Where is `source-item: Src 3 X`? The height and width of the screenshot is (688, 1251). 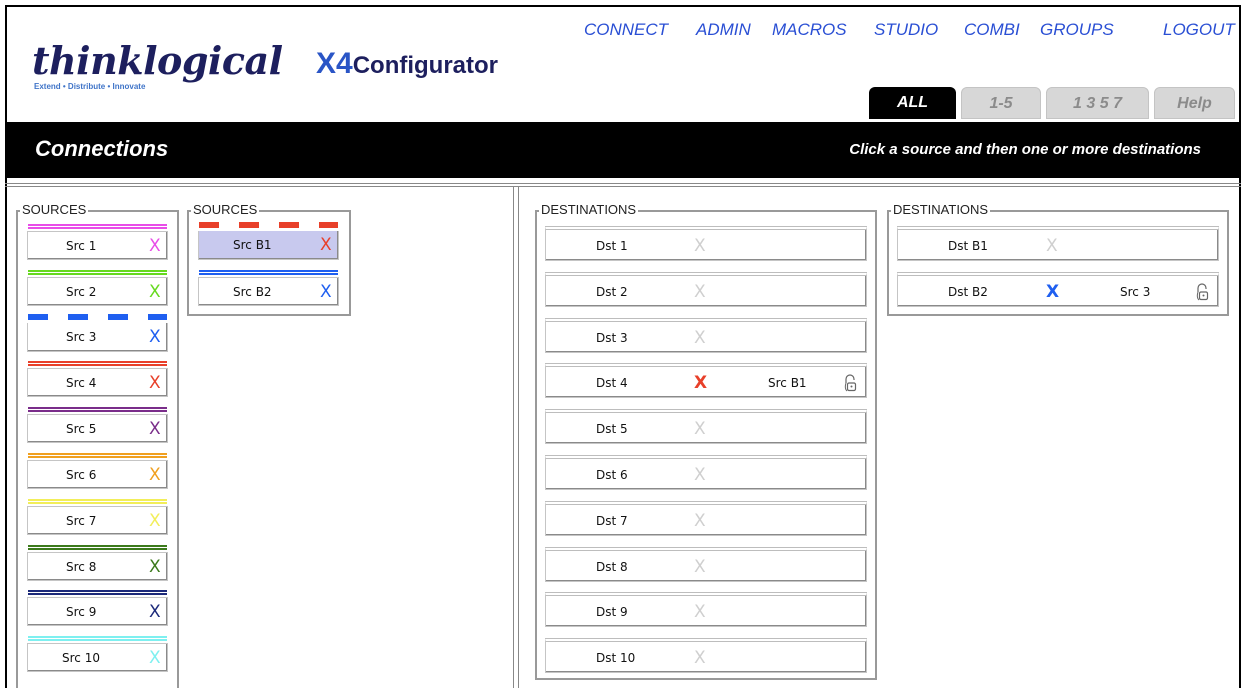
source-item: Src 3 X is located at coordinates (97, 332).